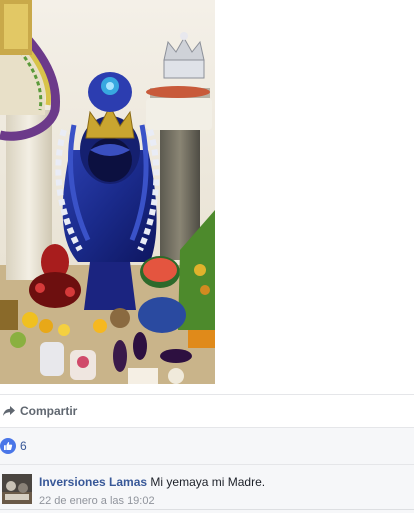  Describe the element at coordinates (8, 446) in the screenshot. I see `thumbs-up-icon` at that location.